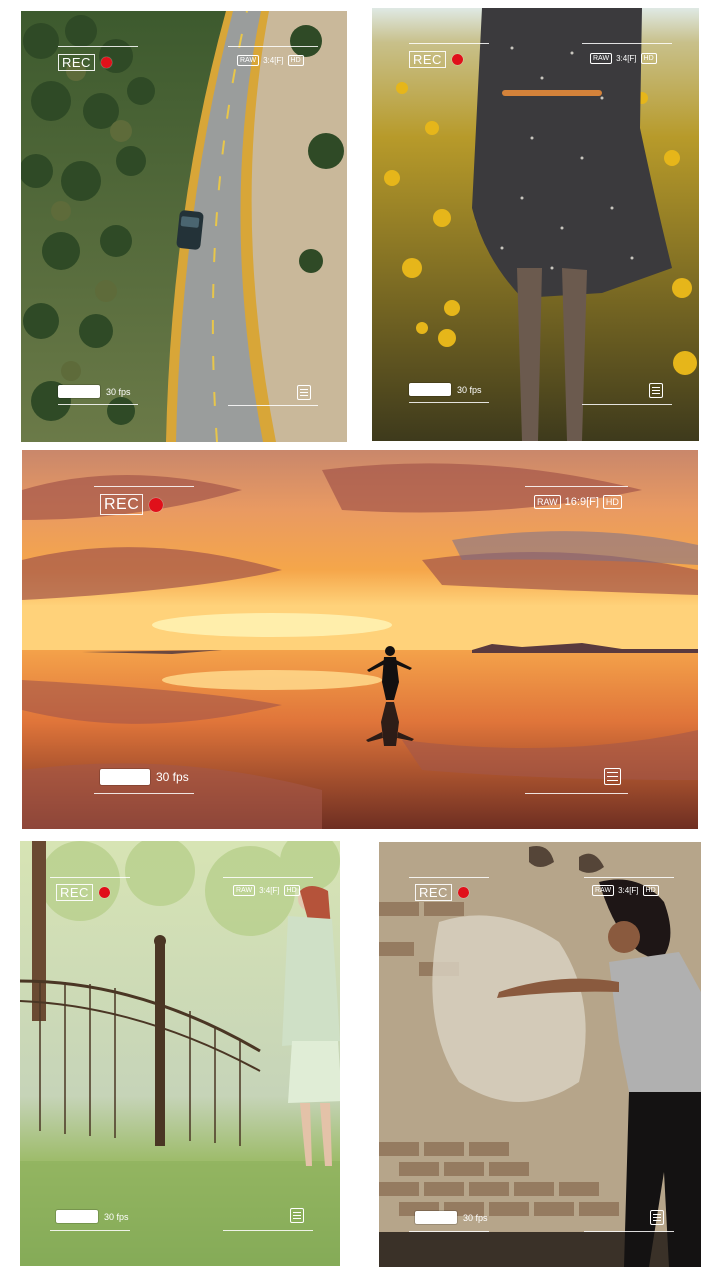  I want to click on brick-wall-dancer-scene, so click(540, 1054).